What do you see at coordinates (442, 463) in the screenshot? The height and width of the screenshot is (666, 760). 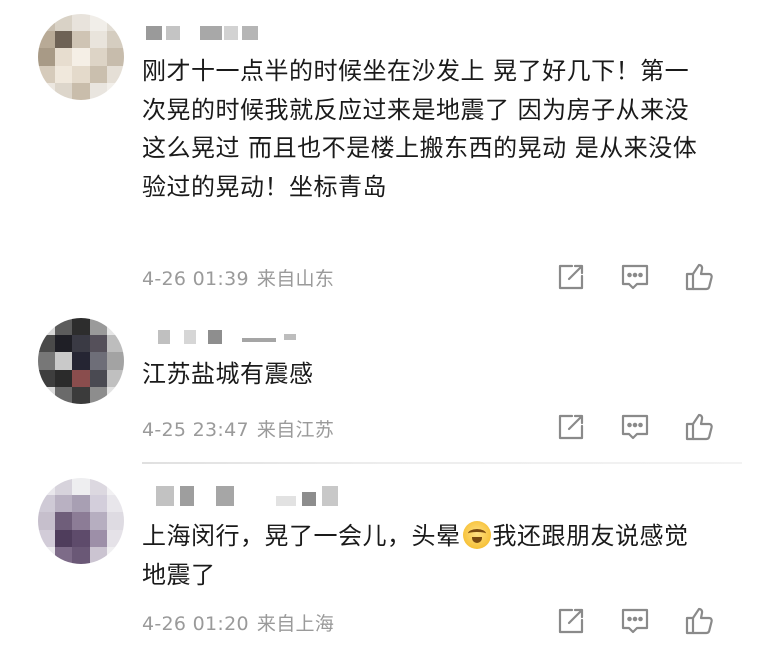 I see `comment-divider` at bounding box center [442, 463].